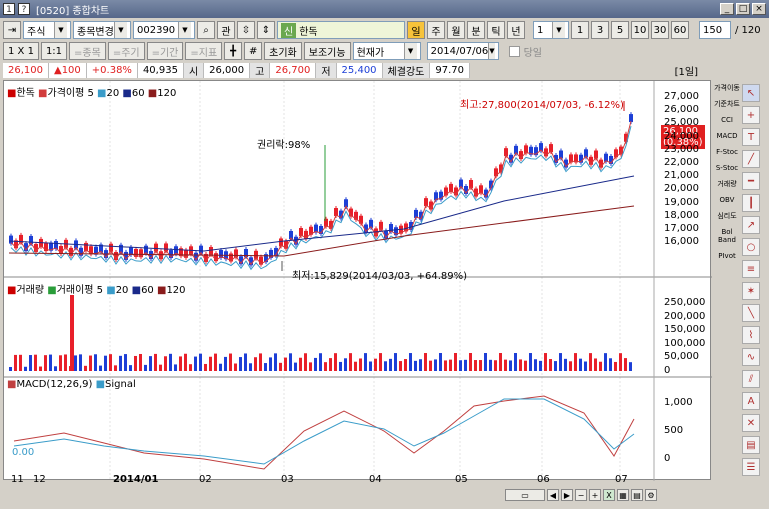  What do you see at coordinates (24, 9) in the screenshot?
I see `help-icon: ?` at bounding box center [24, 9].